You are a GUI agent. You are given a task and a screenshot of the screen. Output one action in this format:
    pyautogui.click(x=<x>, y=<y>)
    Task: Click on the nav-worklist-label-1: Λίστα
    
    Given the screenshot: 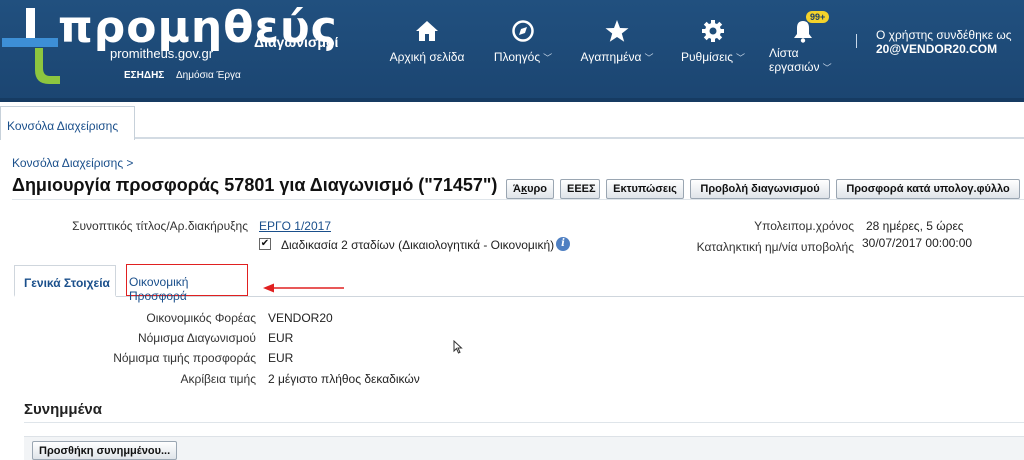 What is the action you would take?
    pyautogui.click(x=784, y=53)
    